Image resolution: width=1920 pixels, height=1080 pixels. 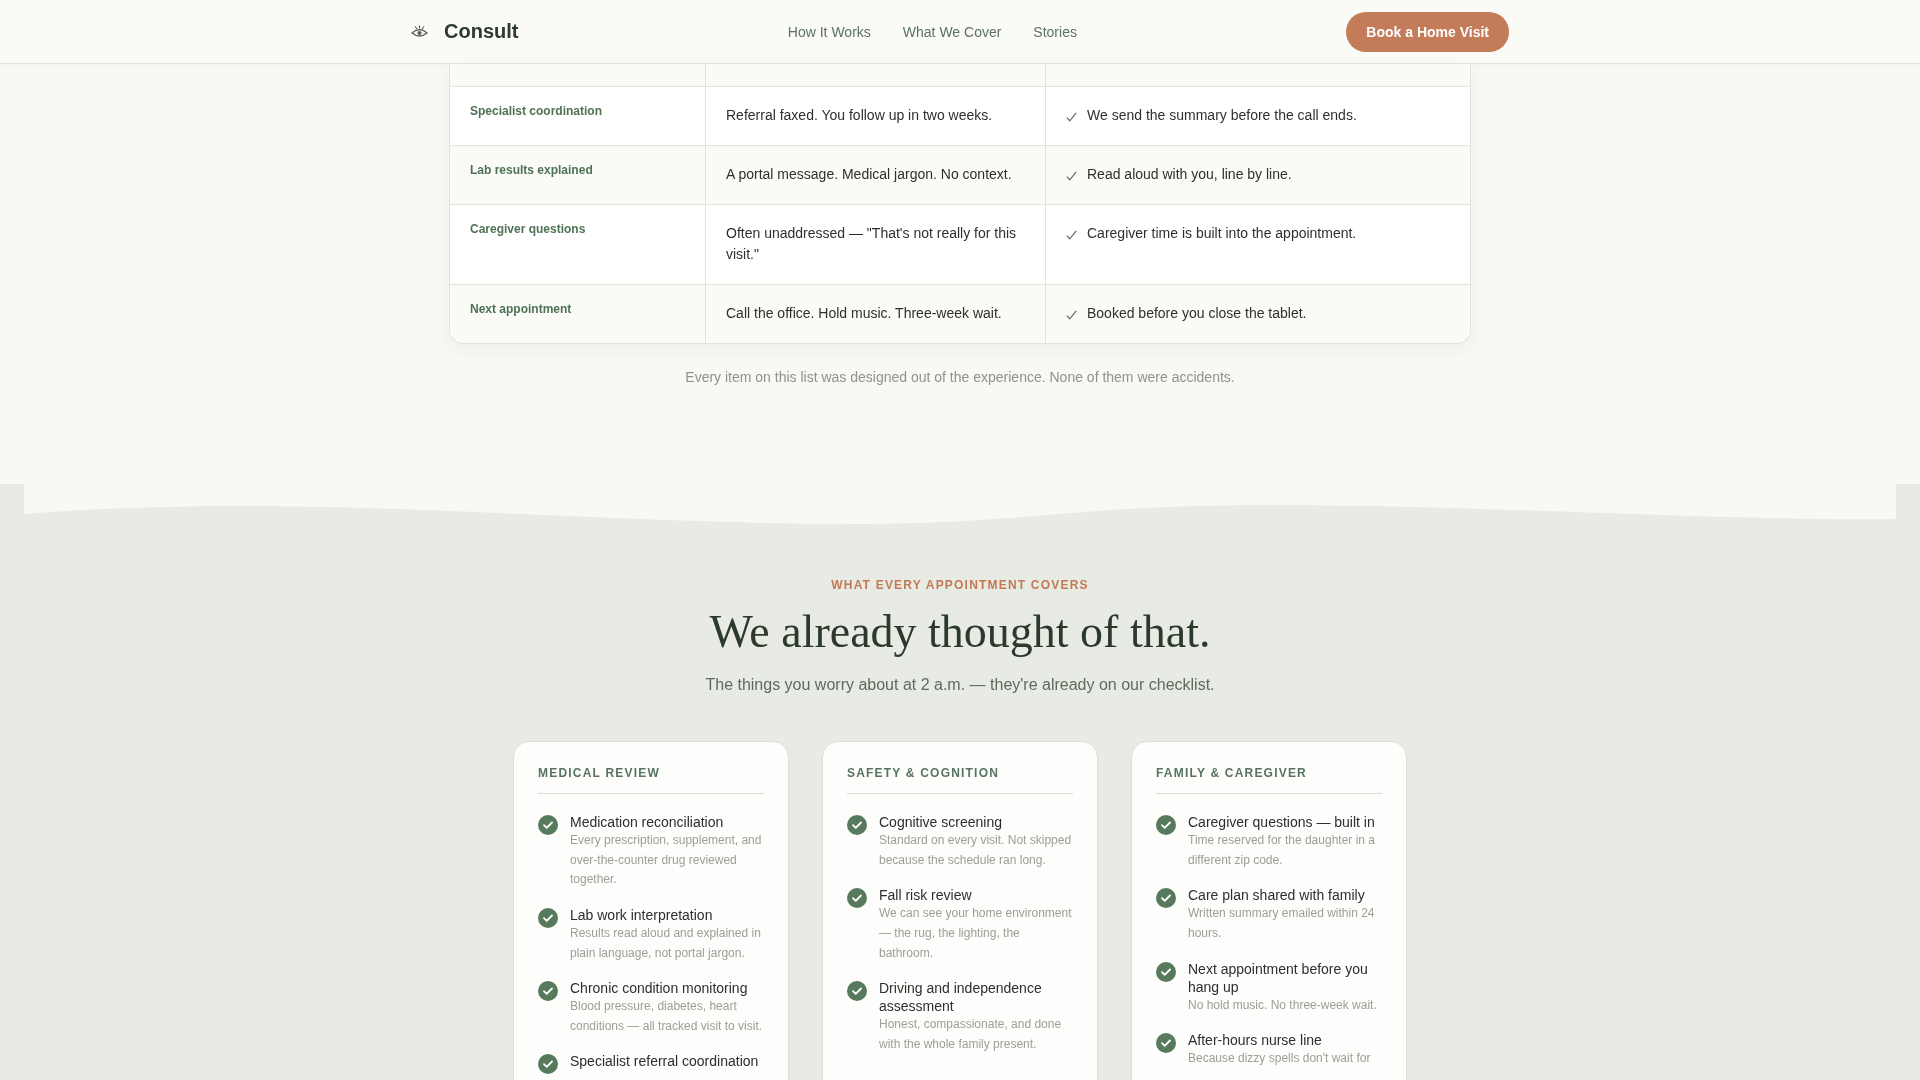 I want to click on book-visit-button: Book a Home Visit, so click(x=1427, y=31).